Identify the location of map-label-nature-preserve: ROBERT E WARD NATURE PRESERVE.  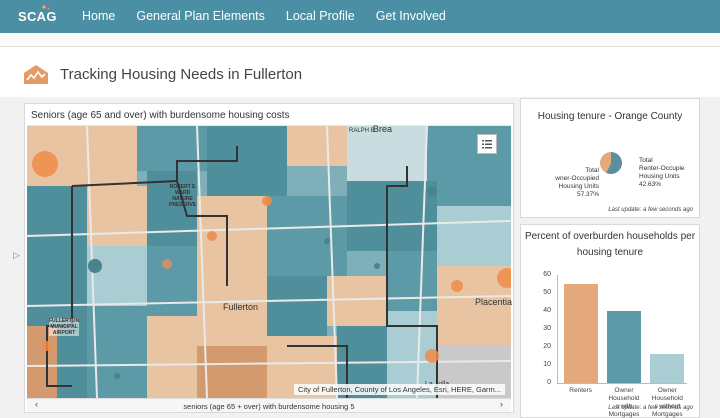
(183, 196).